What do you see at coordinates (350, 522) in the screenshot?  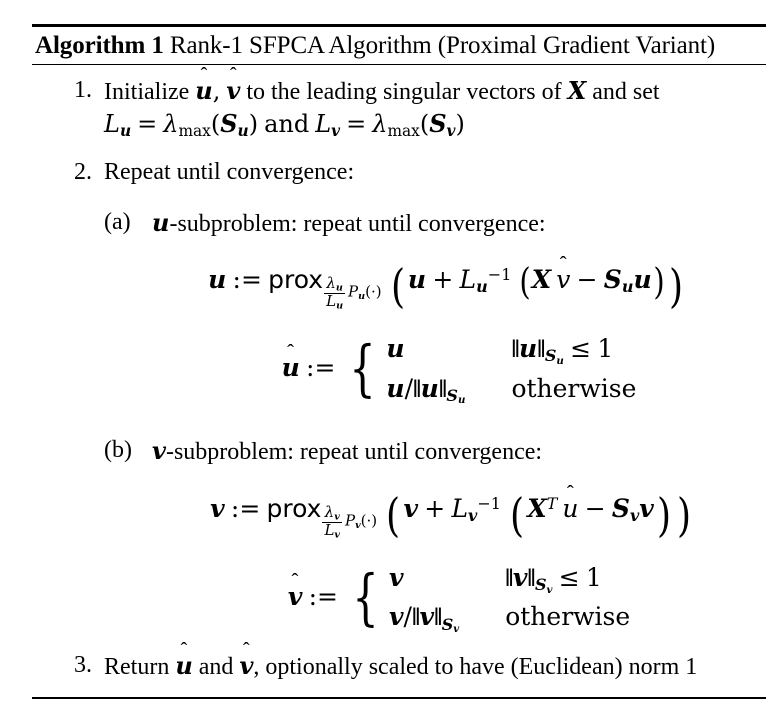 I see `prox-subscript-v: λv Lv Pv(·)` at bounding box center [350, 522].